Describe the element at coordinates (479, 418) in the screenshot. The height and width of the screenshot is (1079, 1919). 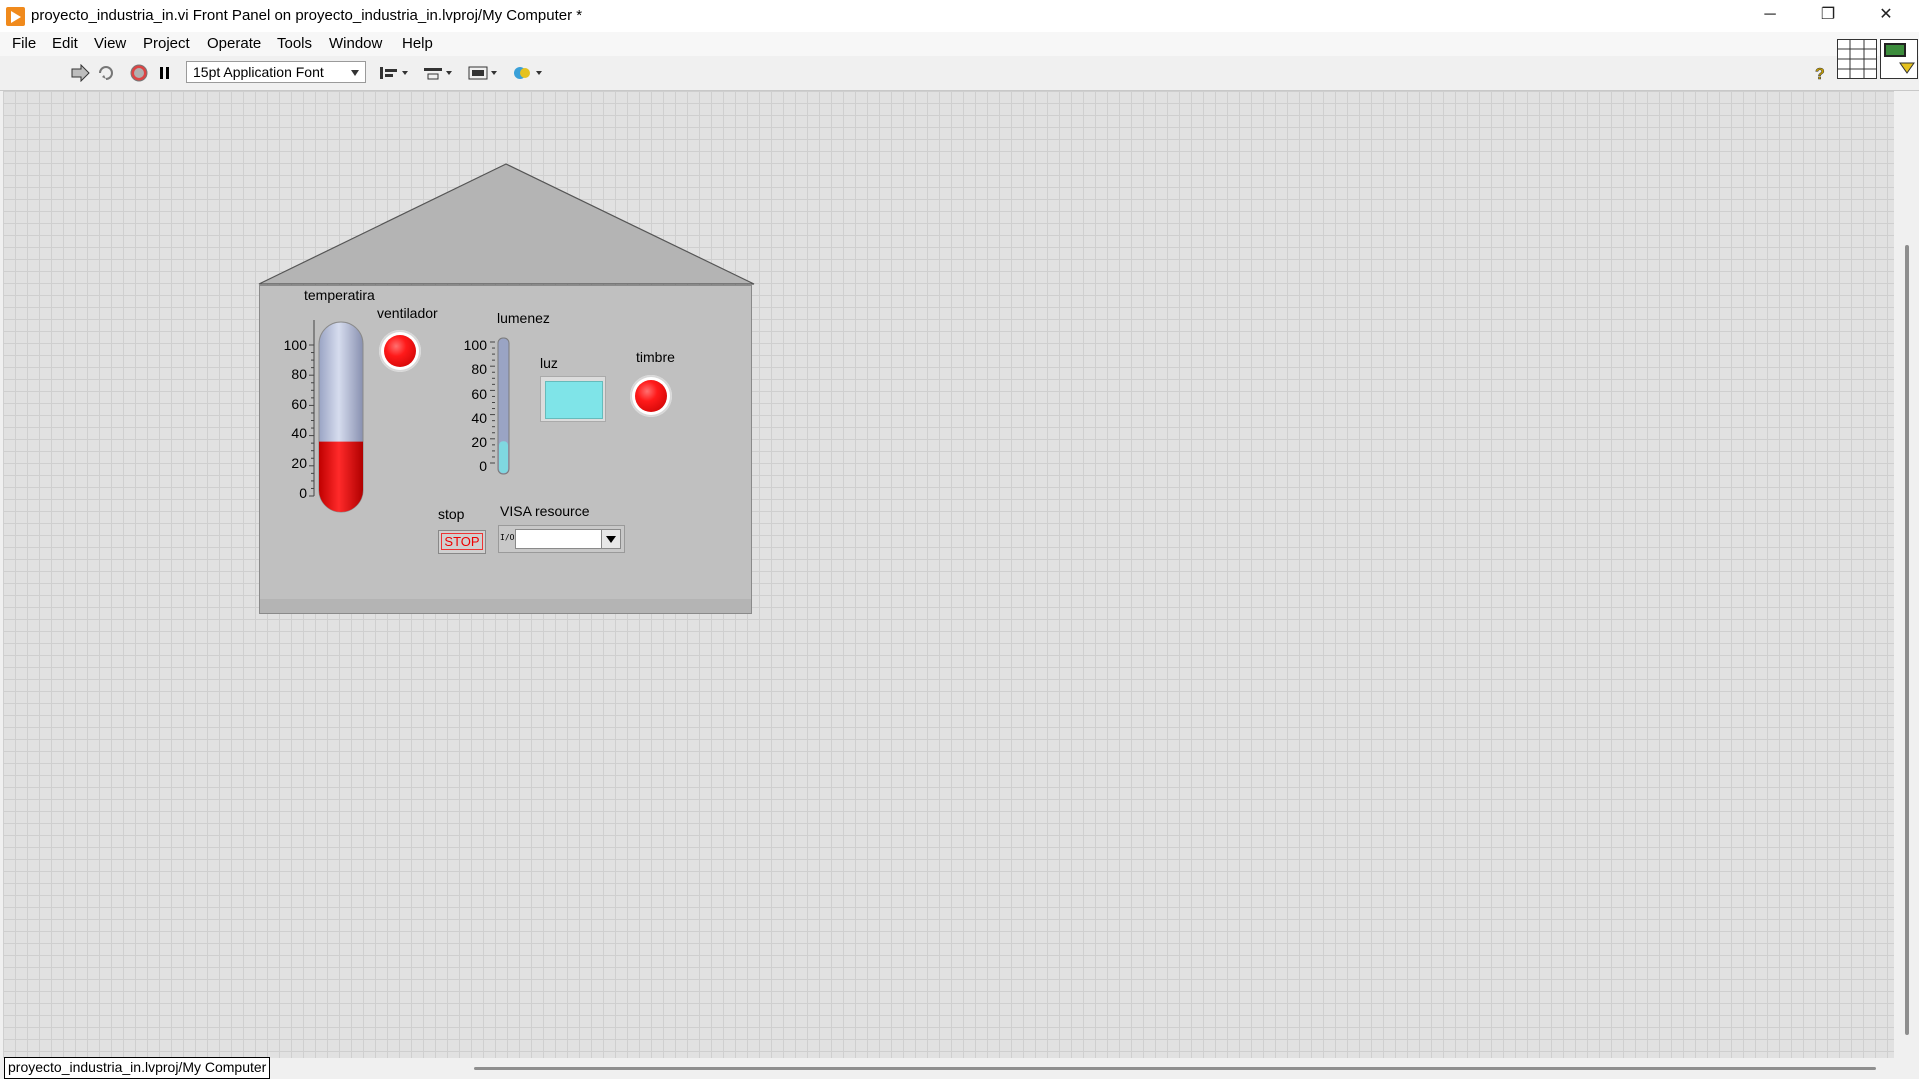
I see `lumen-tick: 40` at that location.